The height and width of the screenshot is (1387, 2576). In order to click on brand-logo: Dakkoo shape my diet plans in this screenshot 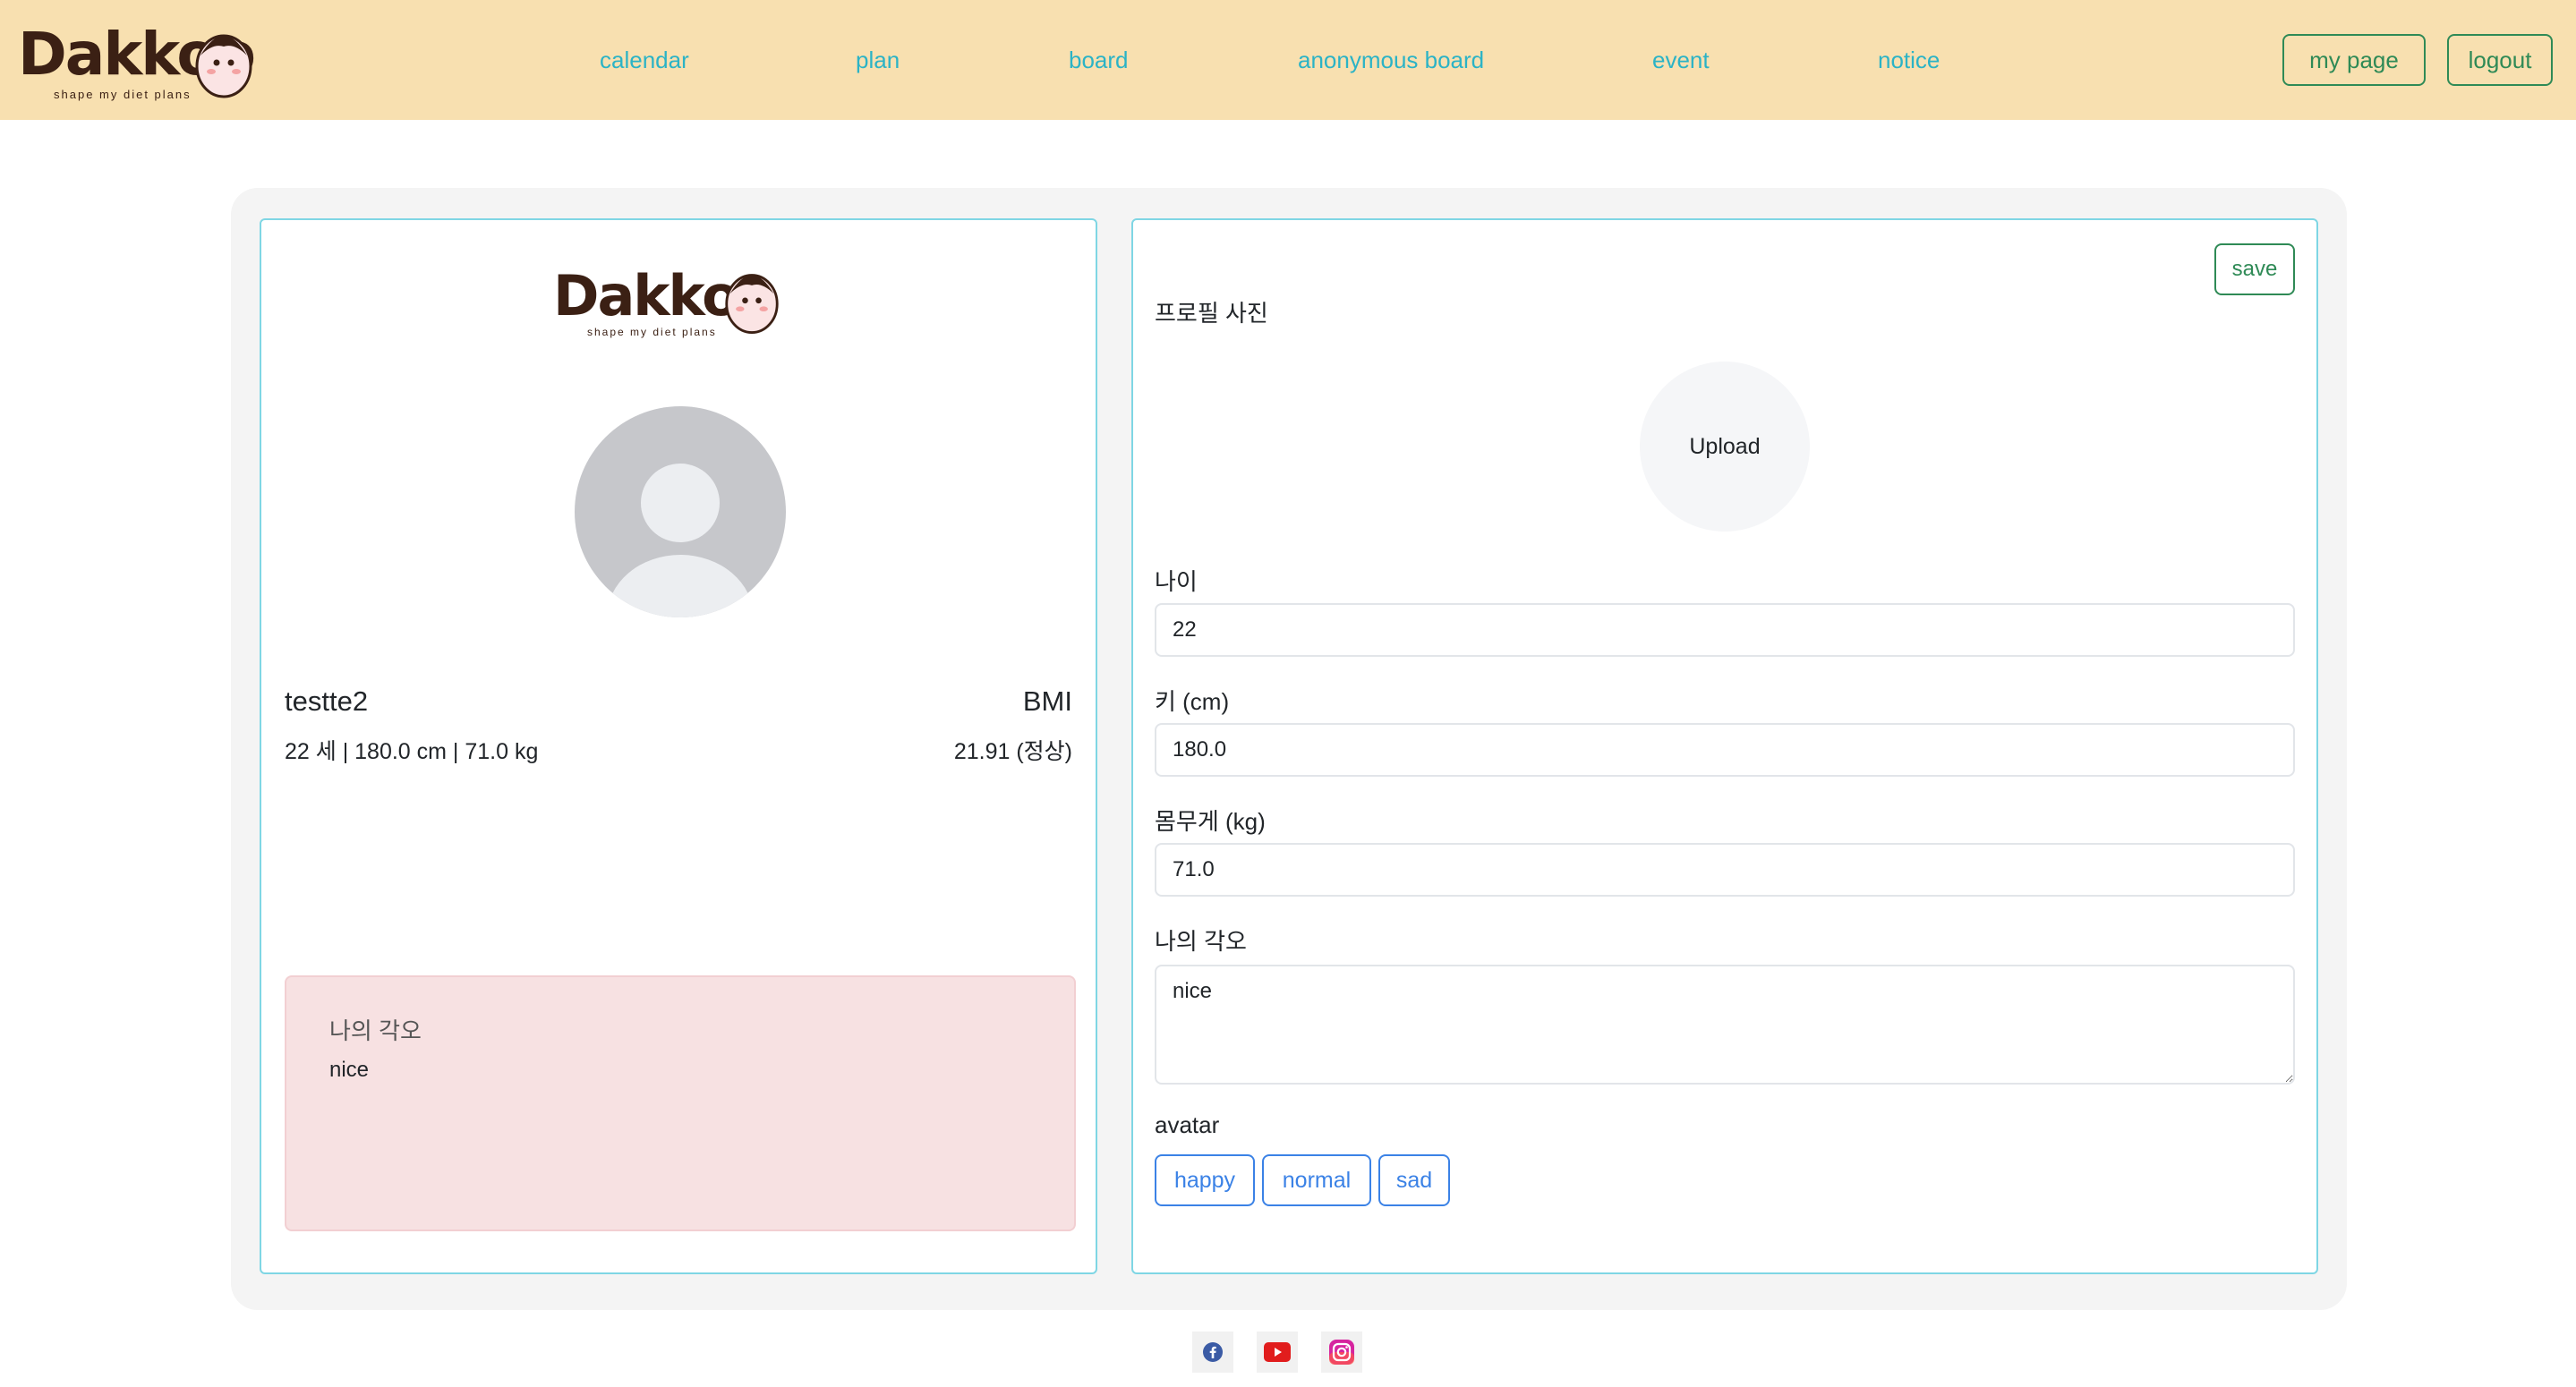, I will do `click(139, 59)`.